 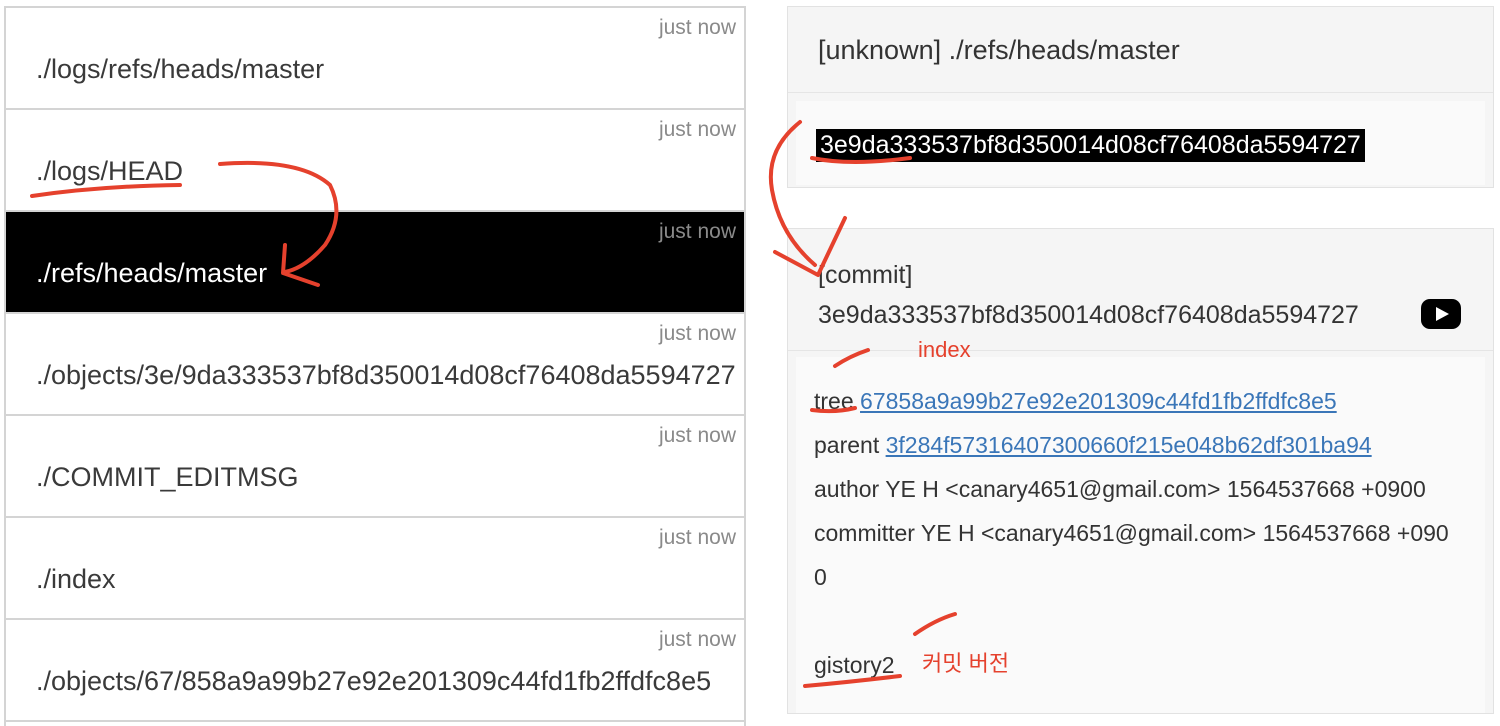 I want to click on file-row-refs-heads-master: just now ./refs/heads/master, so click(x=375, y=263).